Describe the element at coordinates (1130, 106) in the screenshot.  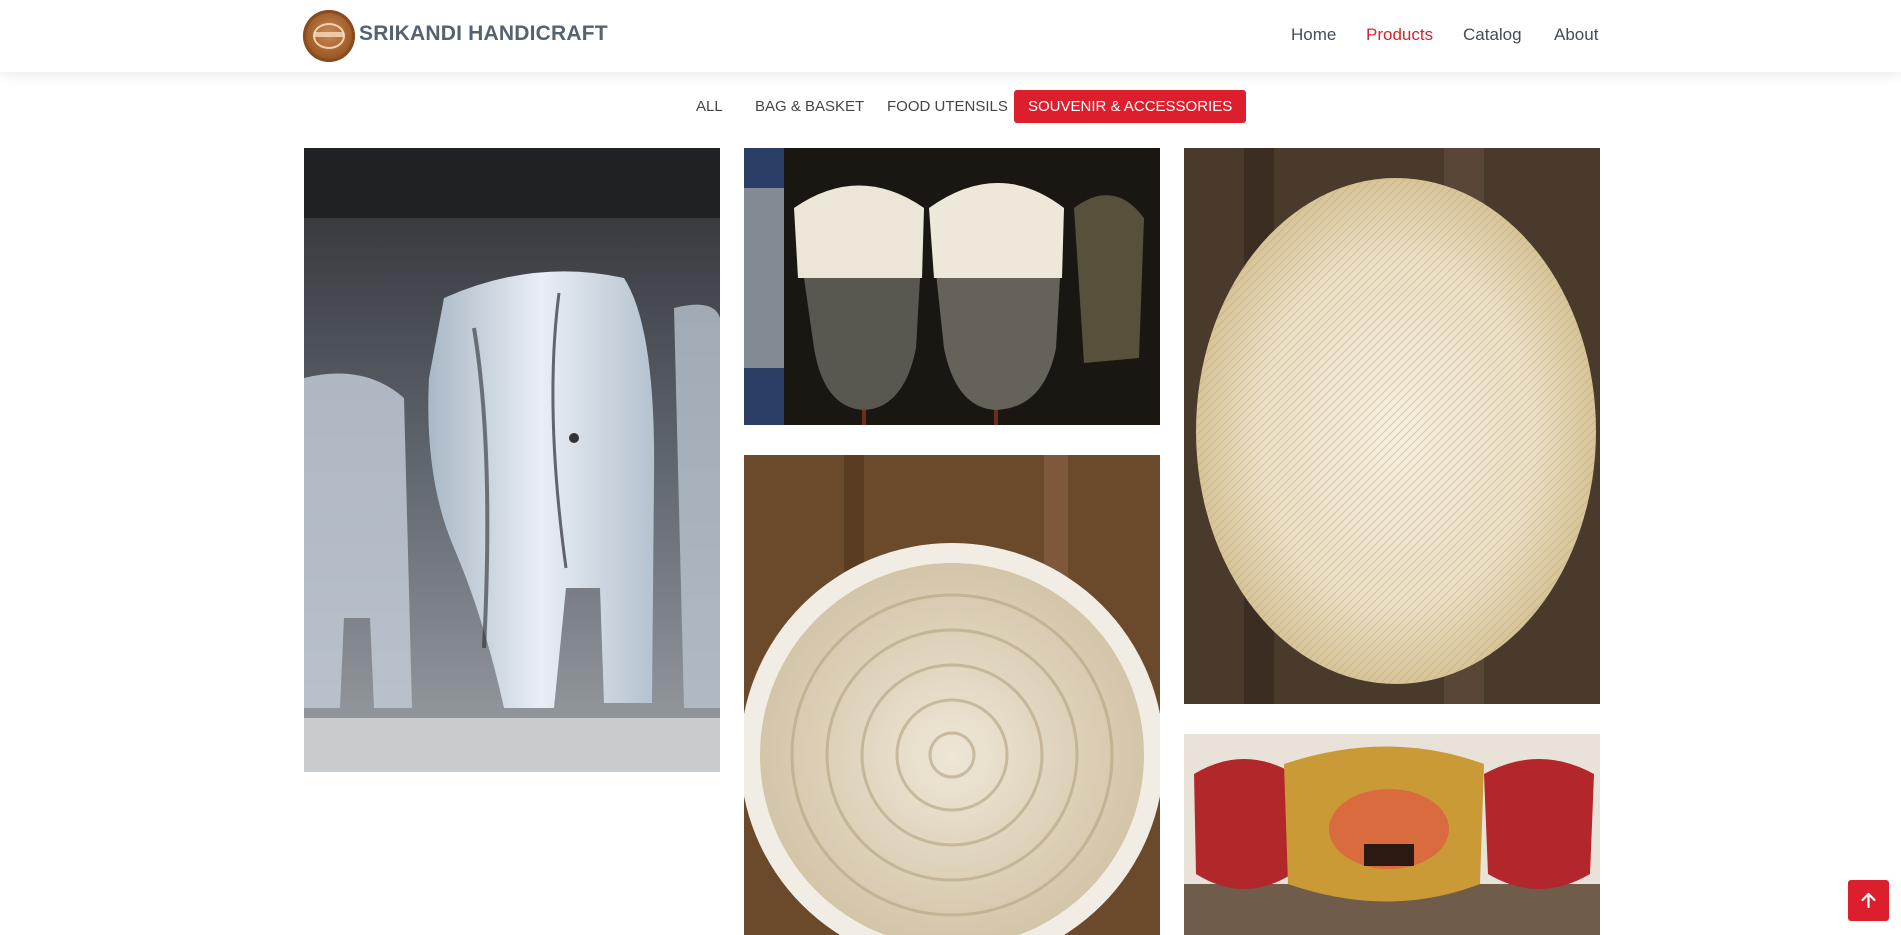
I see `filter-souvenir-accessories: SOUVENIR & ACCESSORIES` at that location.